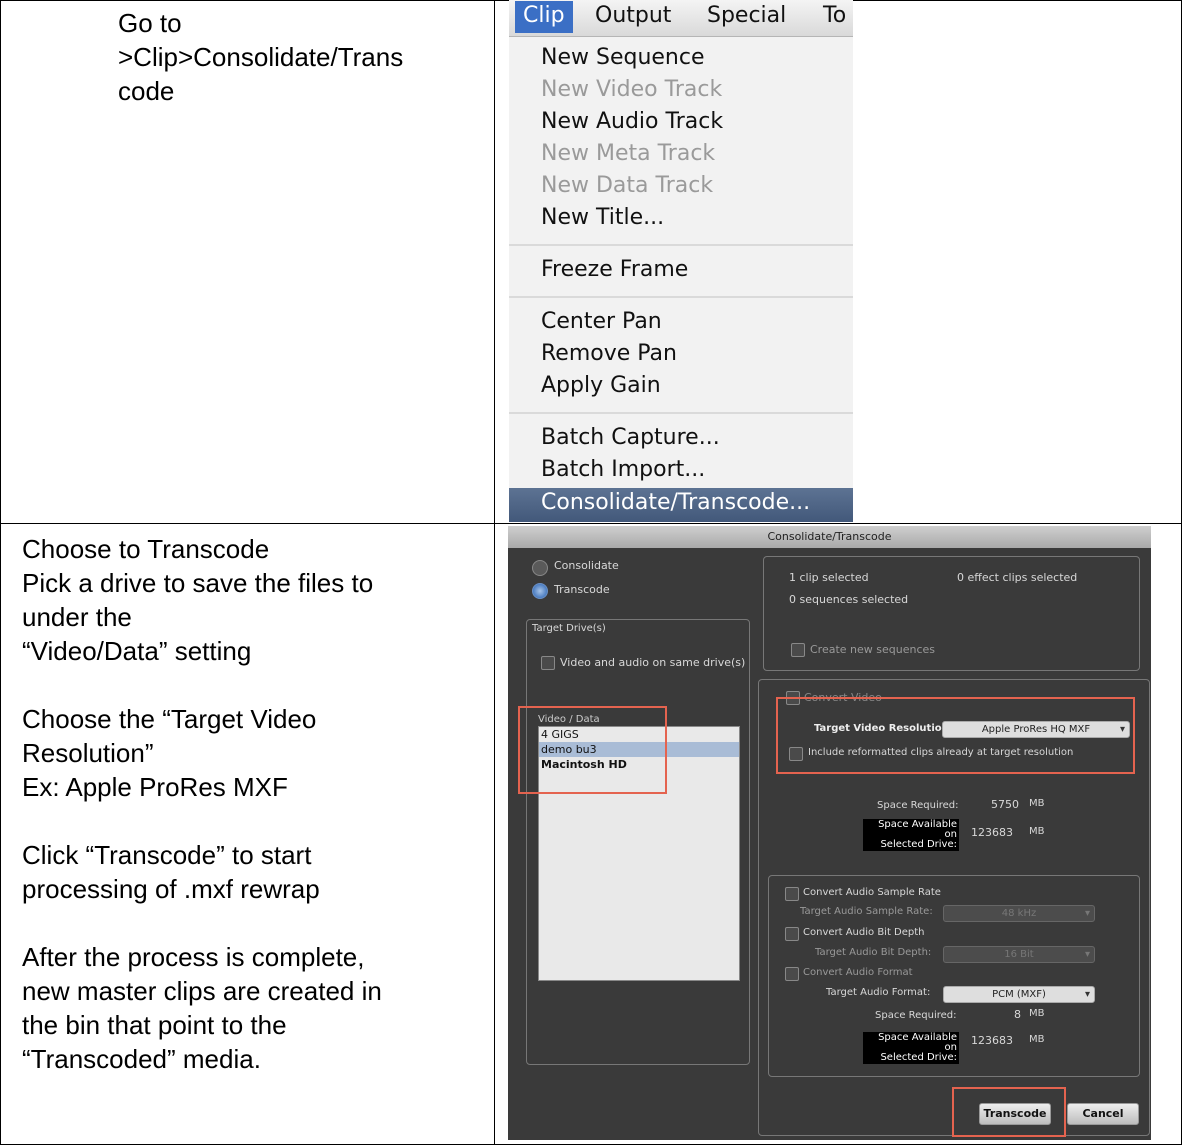 The width and height of the screenshot is (1182, 1145). Describe the element at coordinates (792, 974) in the screenshot. I see `convert-audio-format-checkbox` at that location.